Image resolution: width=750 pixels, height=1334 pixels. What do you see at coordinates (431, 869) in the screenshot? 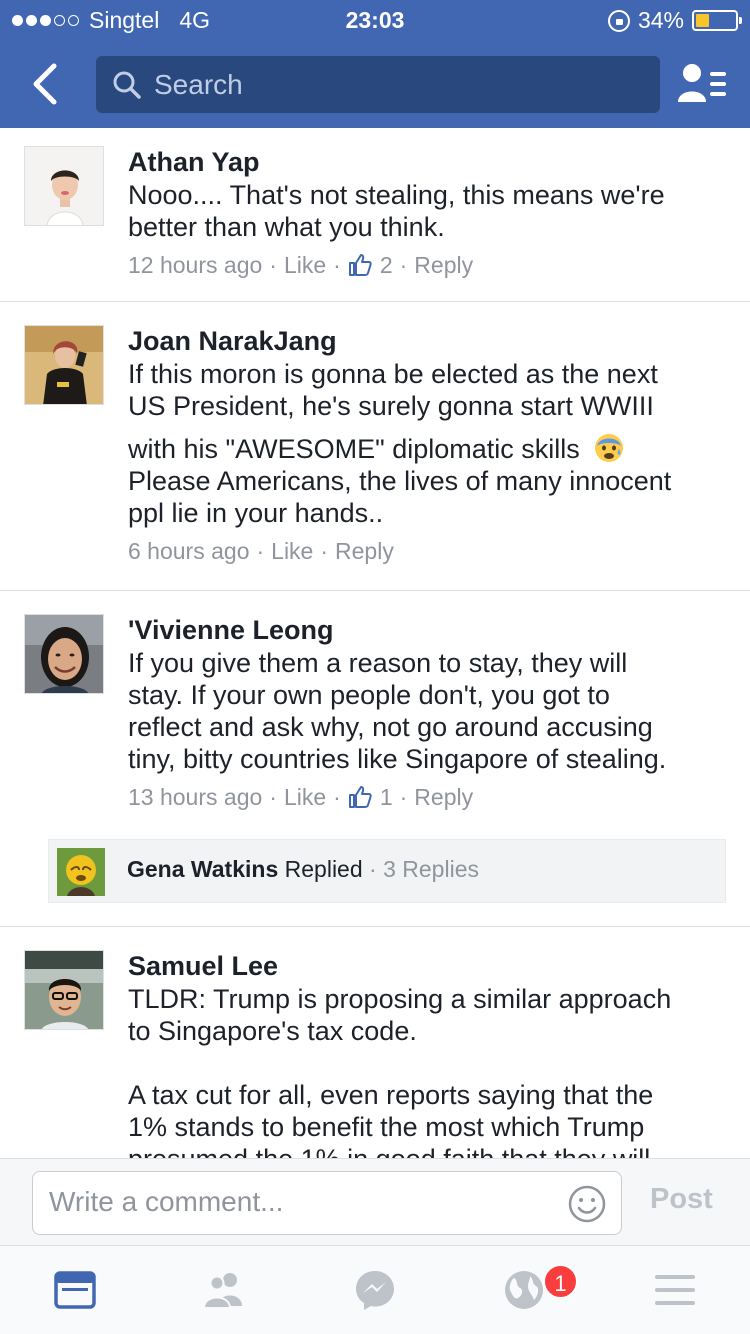
I see `reply-count: 3 Replies` at bounding box center [431, 869].